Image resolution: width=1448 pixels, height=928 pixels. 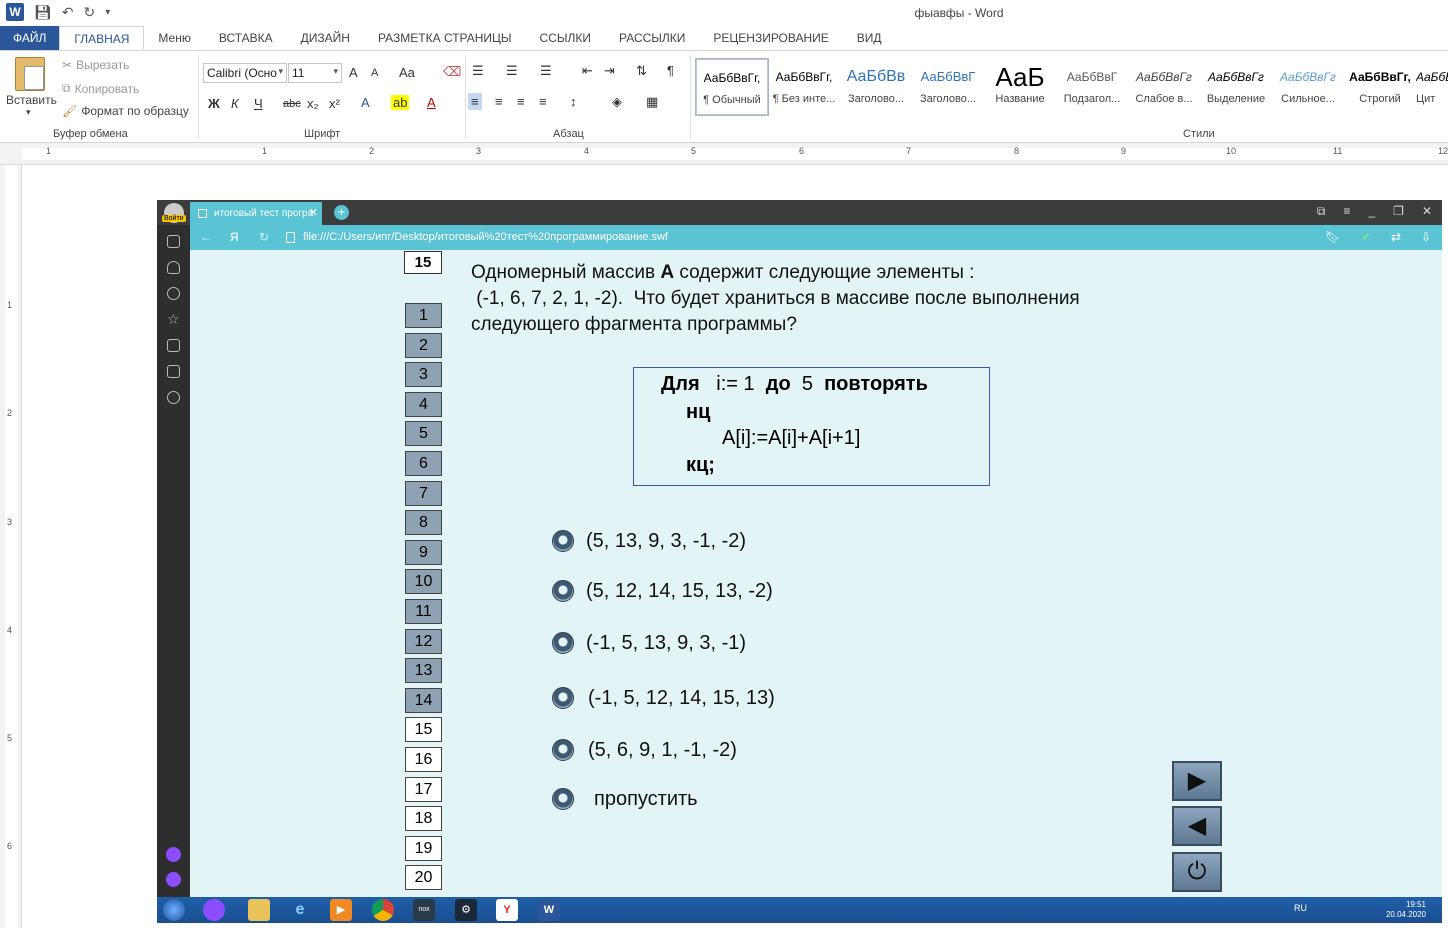 I want to click on shading-icon: ◈, so click(x=617, y=102).